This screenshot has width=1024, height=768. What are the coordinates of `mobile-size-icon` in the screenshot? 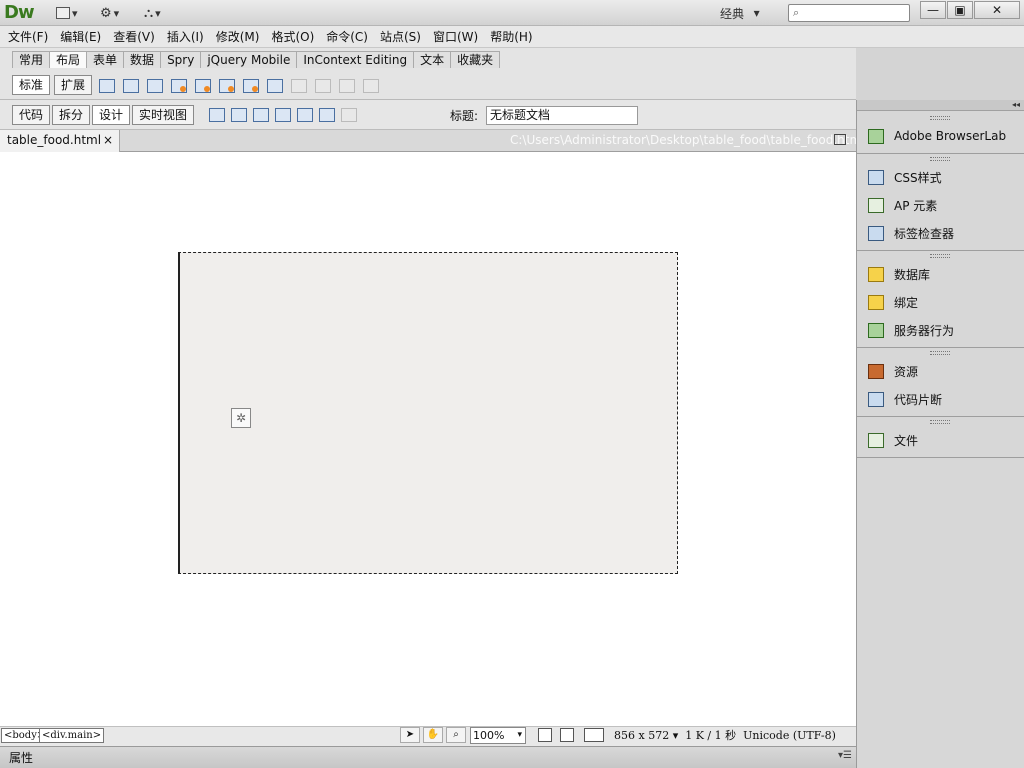 It's located at (545, 735).